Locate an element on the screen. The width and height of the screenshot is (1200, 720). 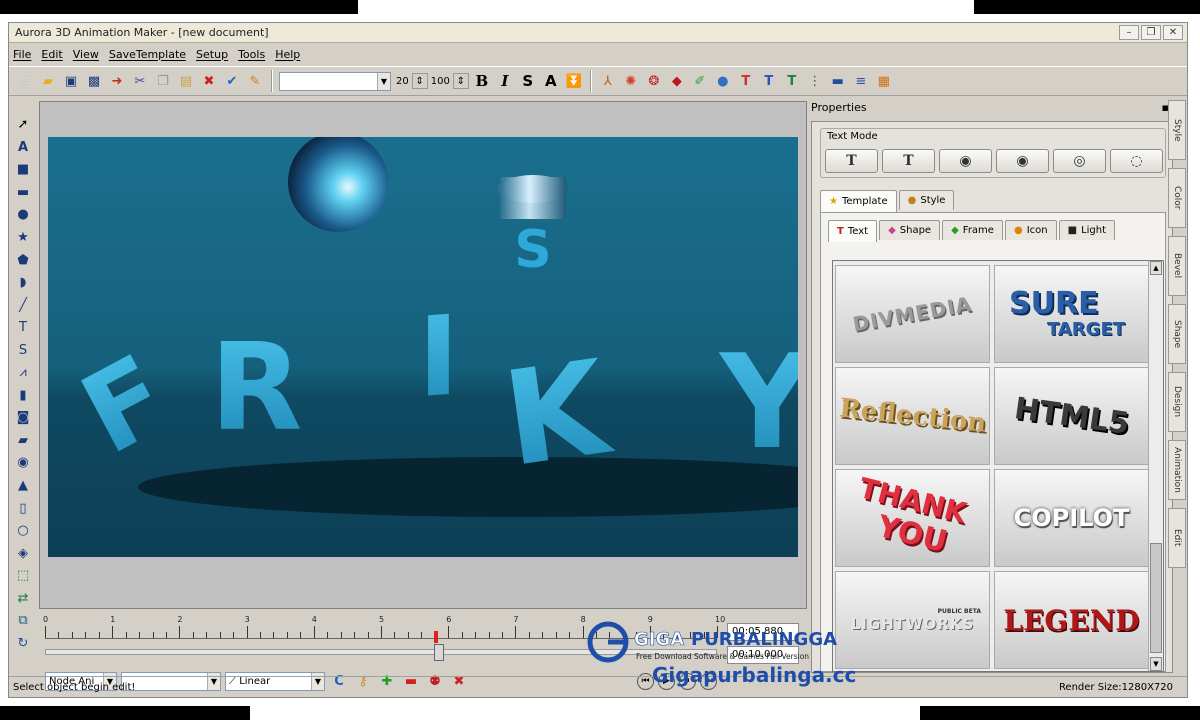
minimize-button: – is located at coordinates (1129, 32).